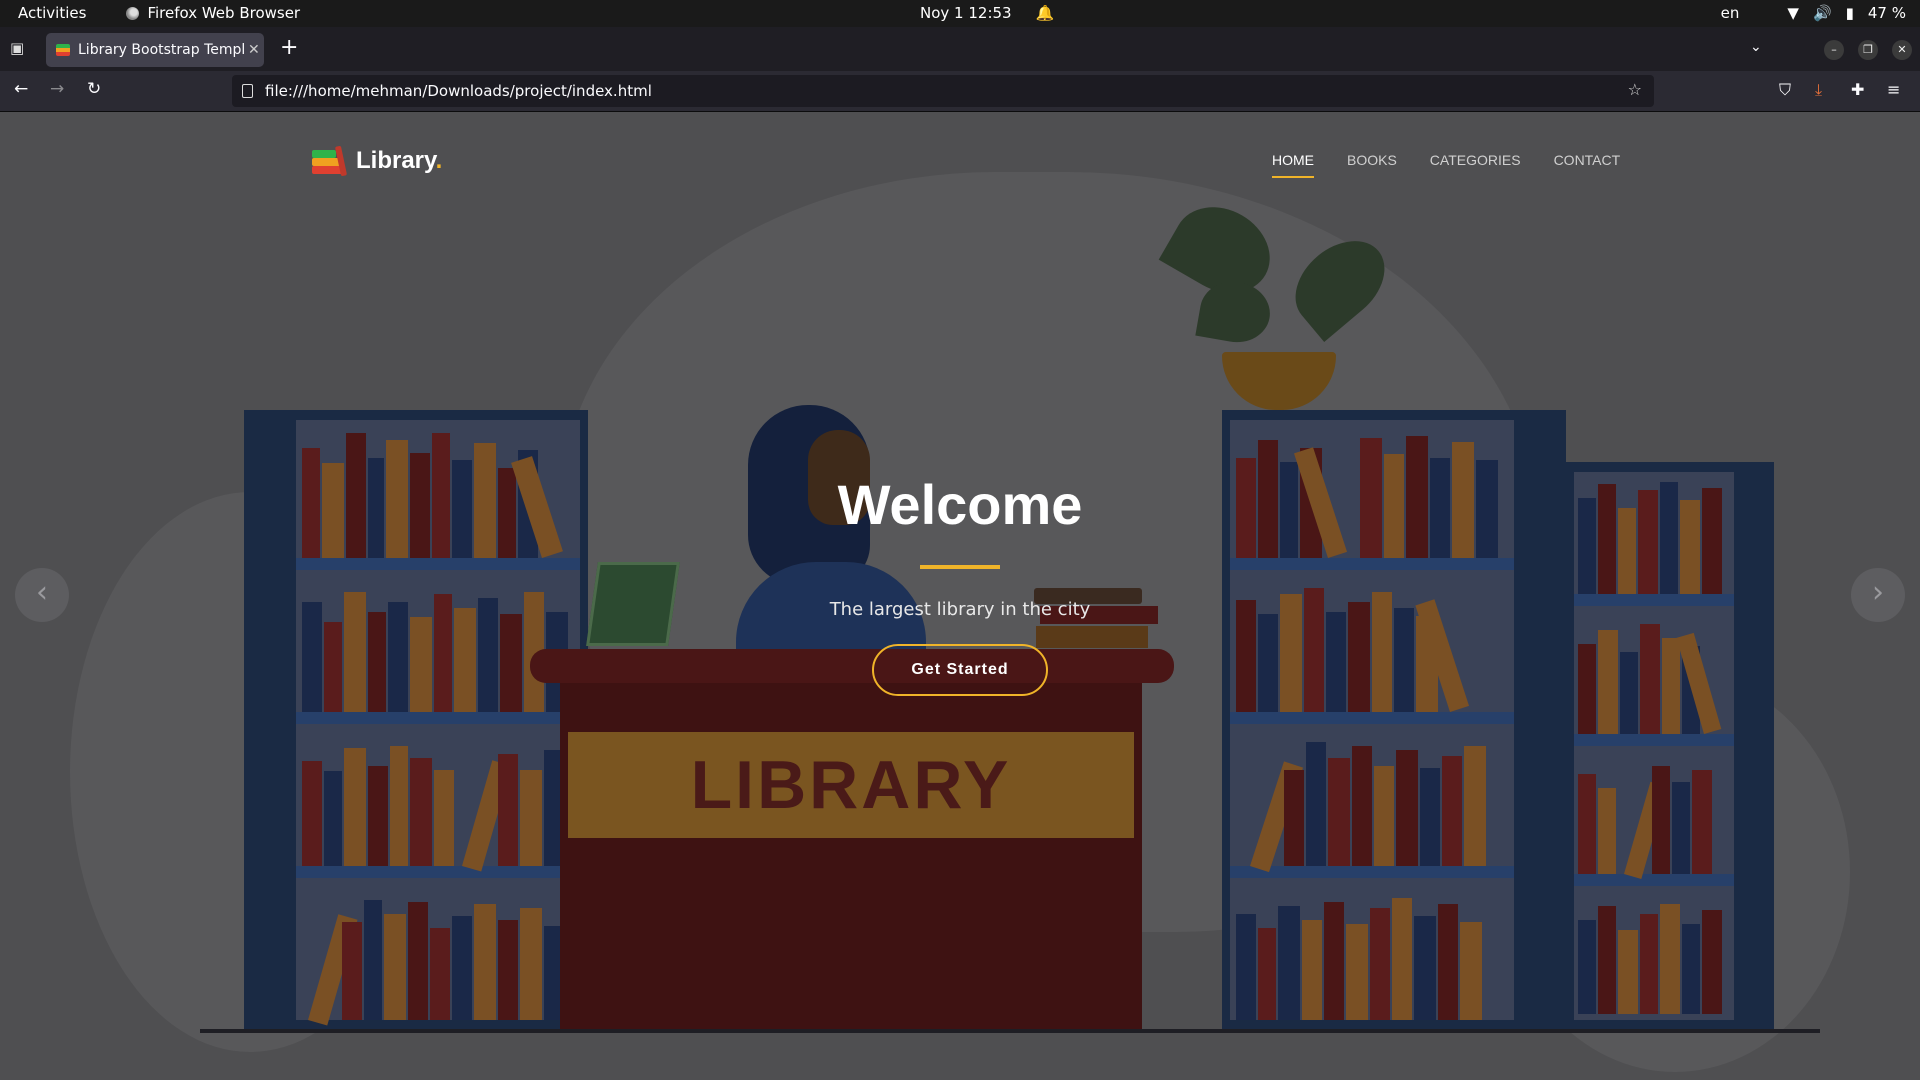 The width and height of the screenshot is (1920, 1080). What do you see at coordinates (1635, 89) in the screenshot?
I see `bookmark-star-icon: ☆` at bounding box center [1635, 89].